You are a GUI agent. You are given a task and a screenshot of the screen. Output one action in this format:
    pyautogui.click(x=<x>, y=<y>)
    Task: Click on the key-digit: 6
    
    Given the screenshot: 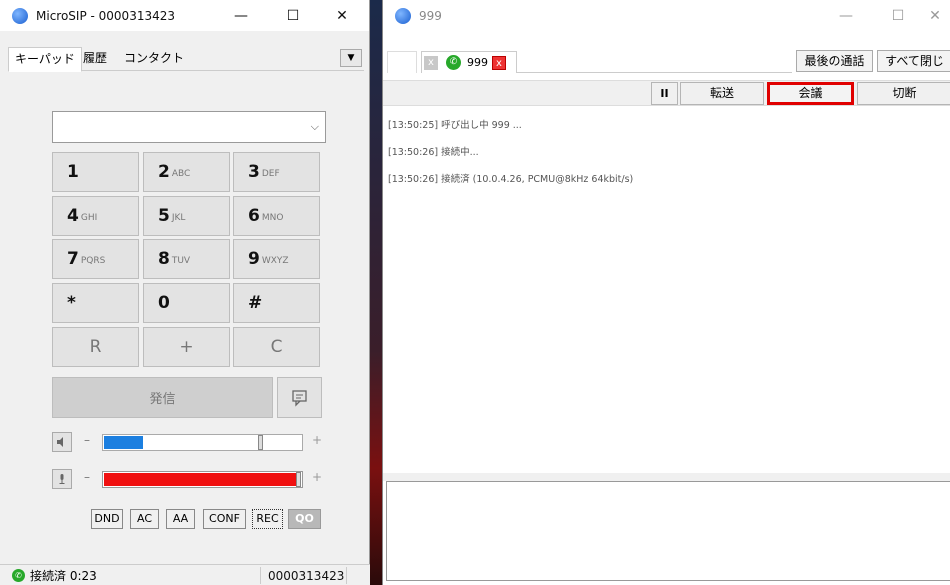 What is the action you would take?
    pyautogui.click(x=254, y=216)
    